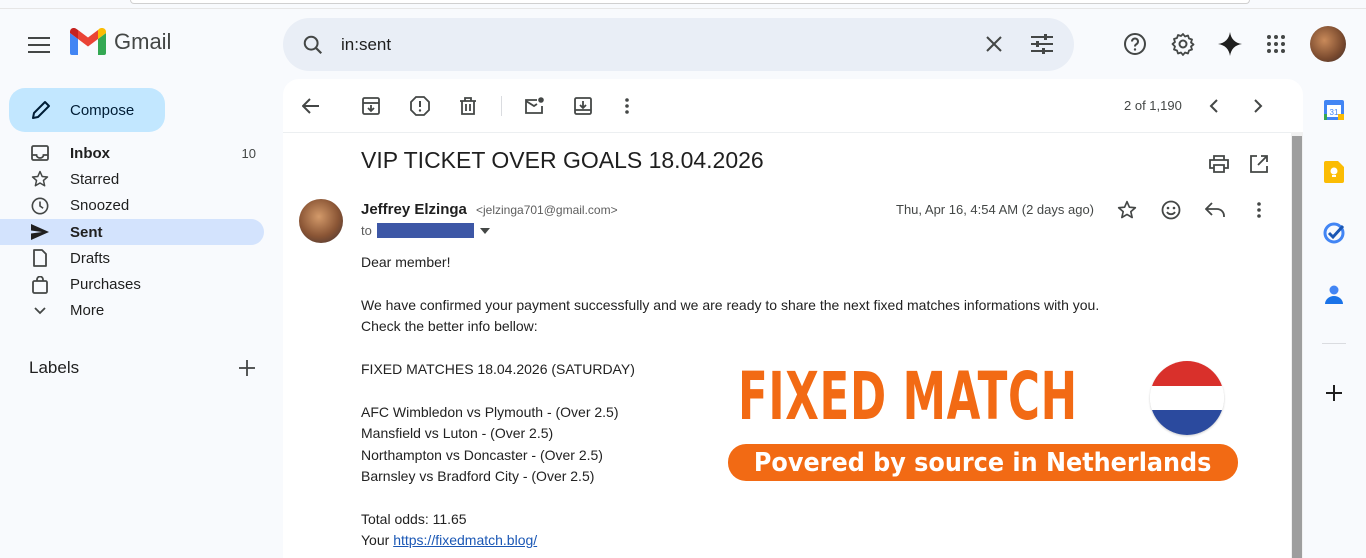 This screenshot has width=1366, height=558. Describe the element at coordinates (1153, 105) in the screenshot. I see `pagination-text: 2 of 1,190` at that location.